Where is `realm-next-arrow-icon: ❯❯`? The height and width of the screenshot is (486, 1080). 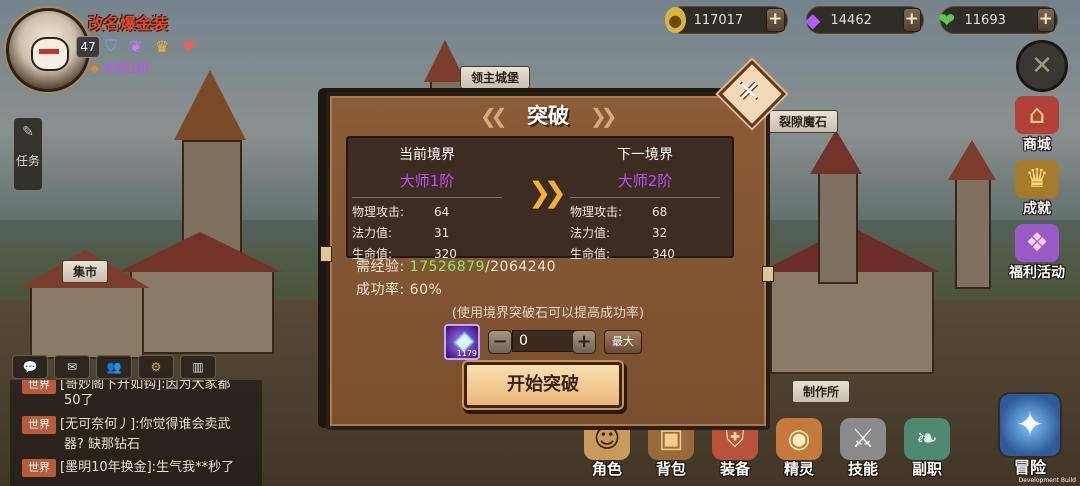
realm-next-arrow-icon: ❯❯ is located at coordinates (547, 192).